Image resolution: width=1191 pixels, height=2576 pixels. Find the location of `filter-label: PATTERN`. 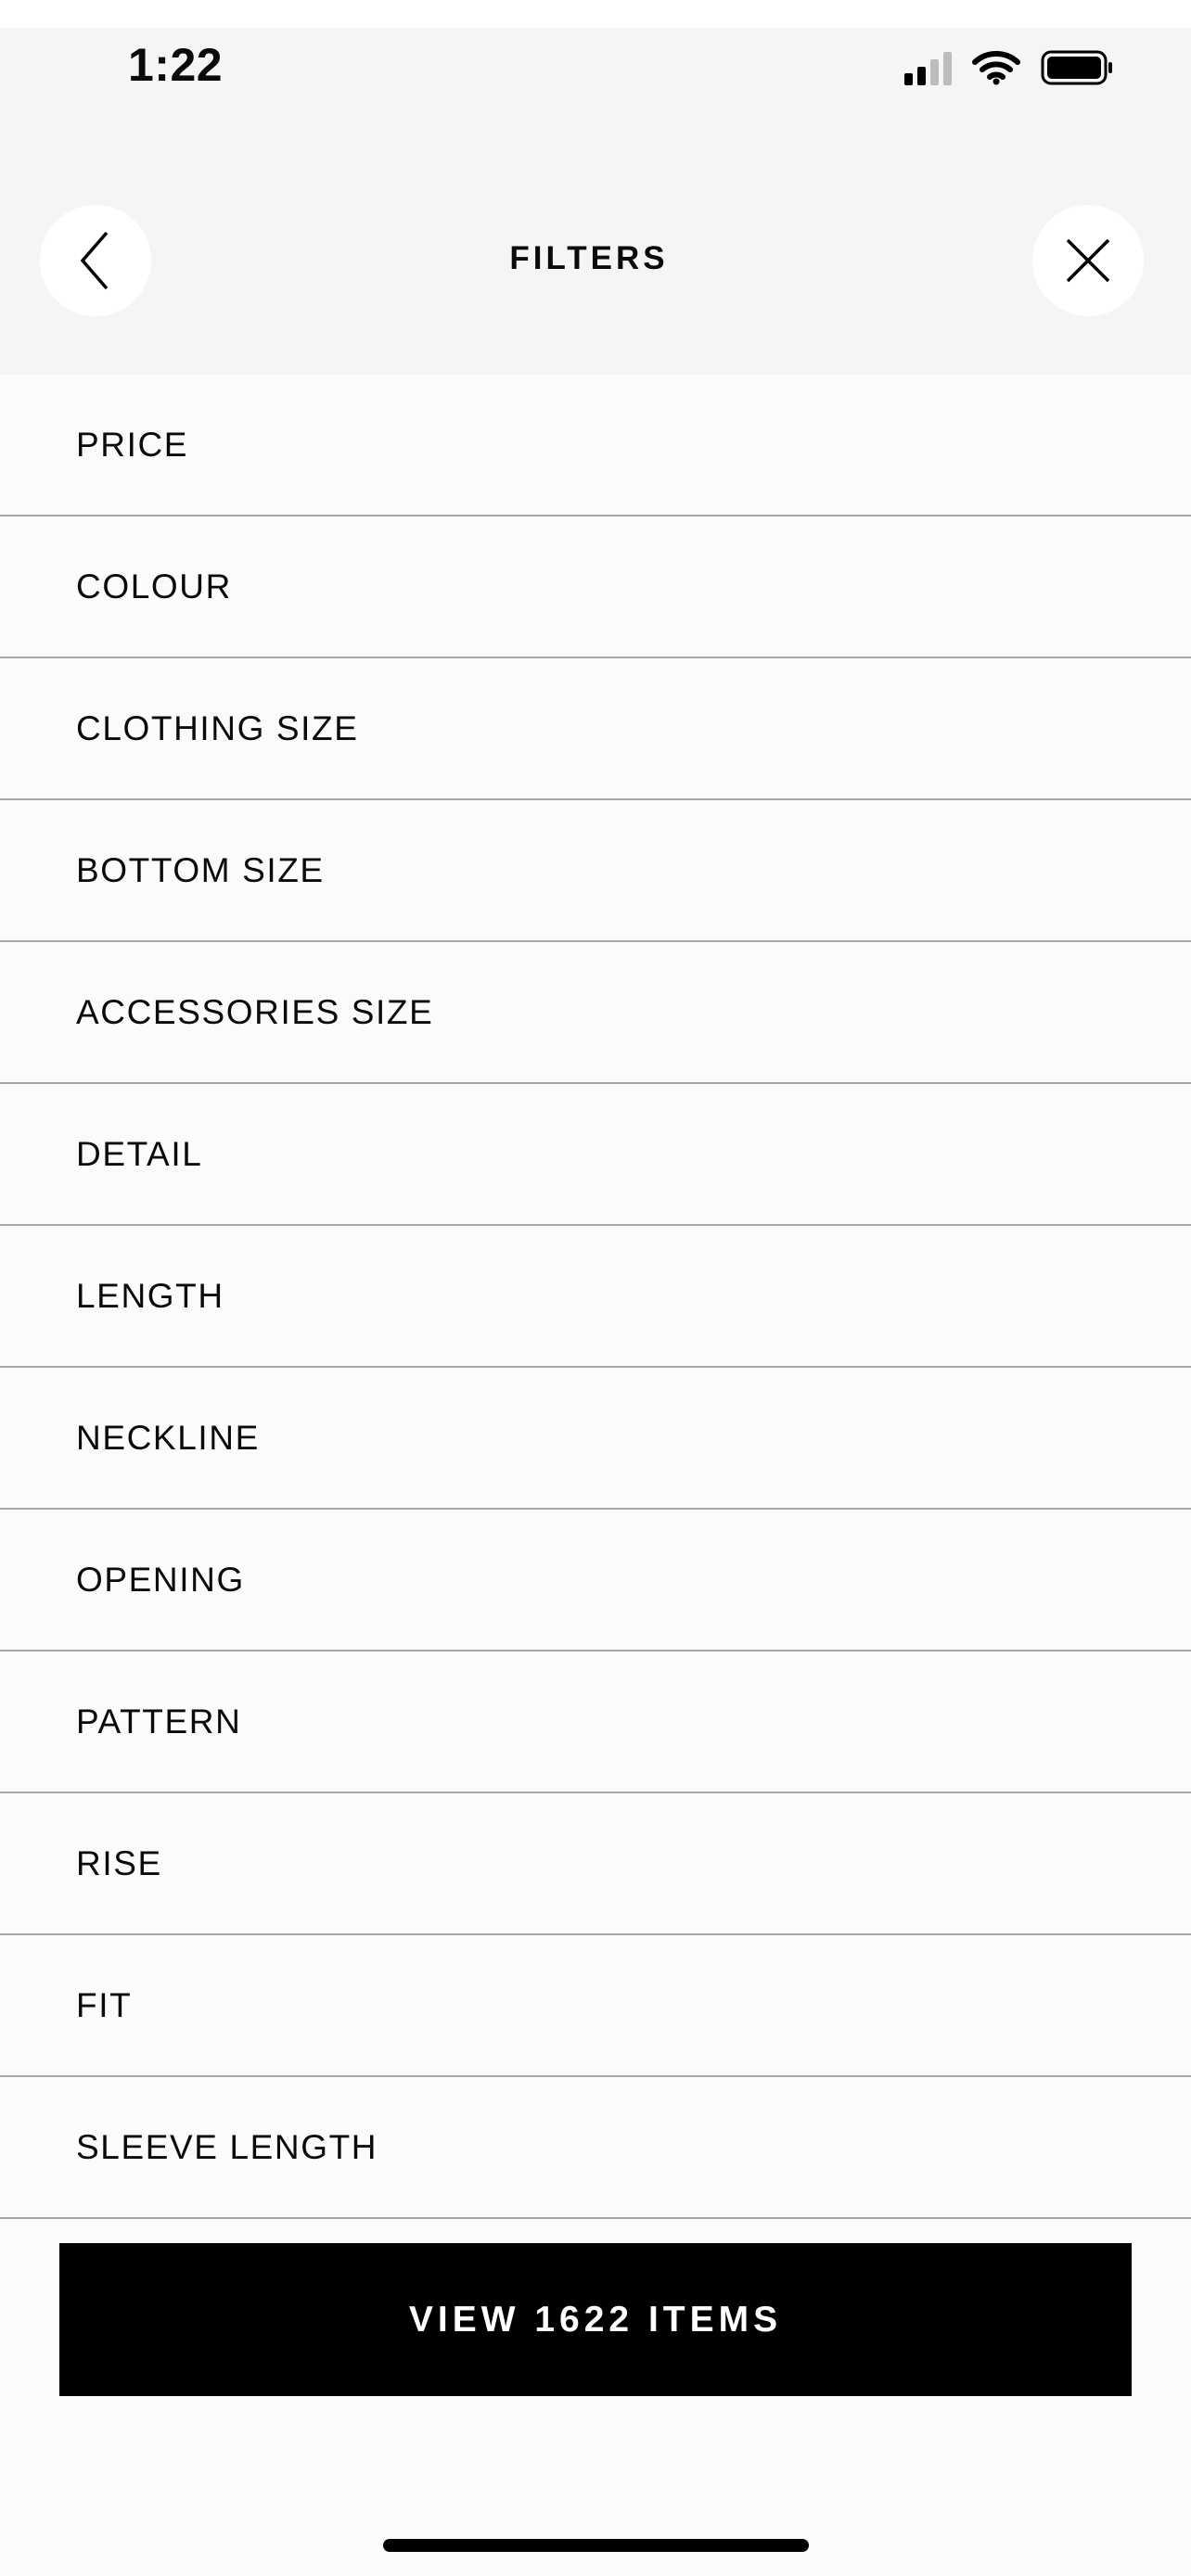

filter-label: PATTERN is located at coordinates (159, 1721).